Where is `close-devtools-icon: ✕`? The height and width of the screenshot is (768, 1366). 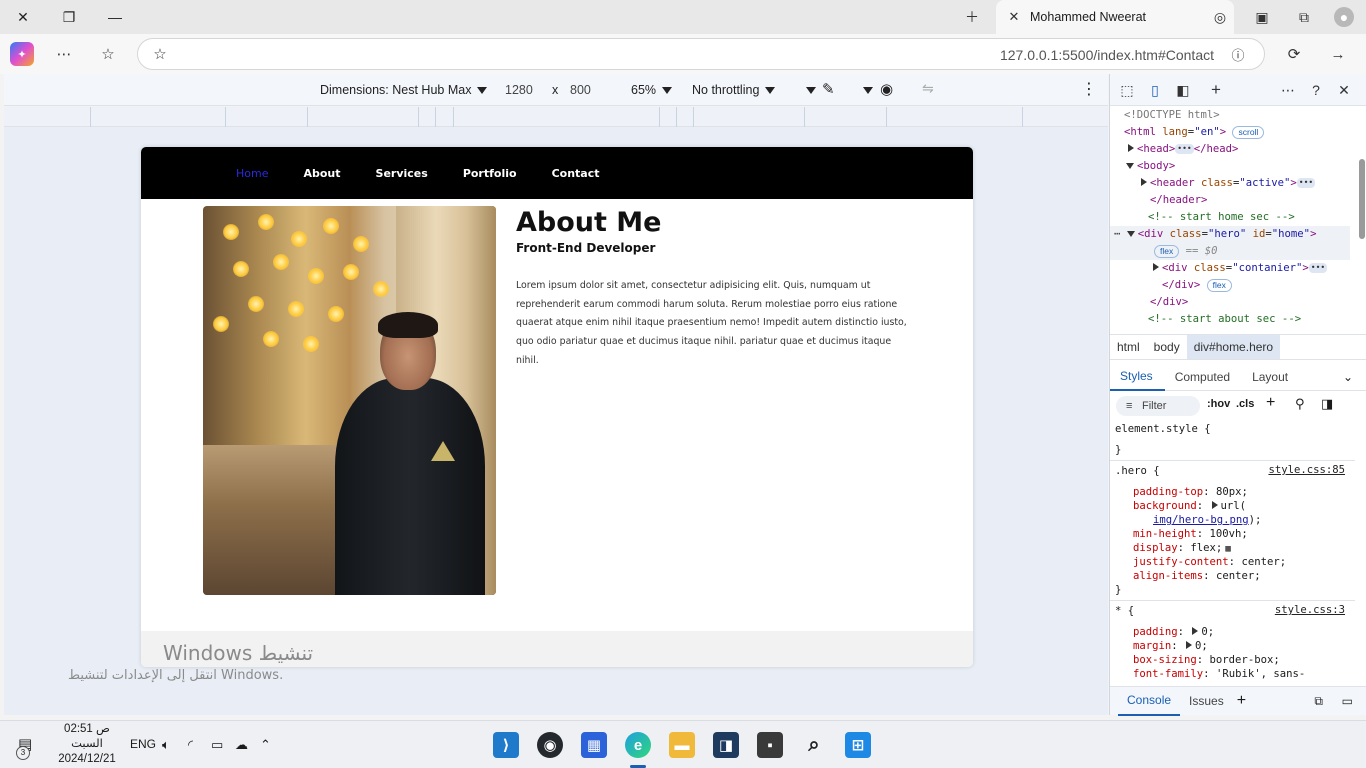
close-devtools-icon: ✕ is located at coordinates (1344, 90).